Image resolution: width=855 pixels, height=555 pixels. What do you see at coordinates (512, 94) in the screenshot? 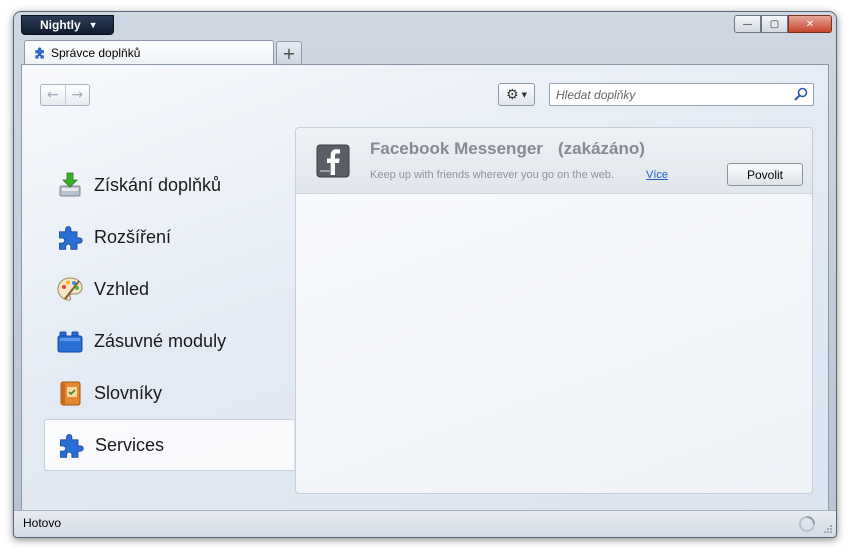
I see `gear-icon: ⚙` at bounding box center [512, 94].